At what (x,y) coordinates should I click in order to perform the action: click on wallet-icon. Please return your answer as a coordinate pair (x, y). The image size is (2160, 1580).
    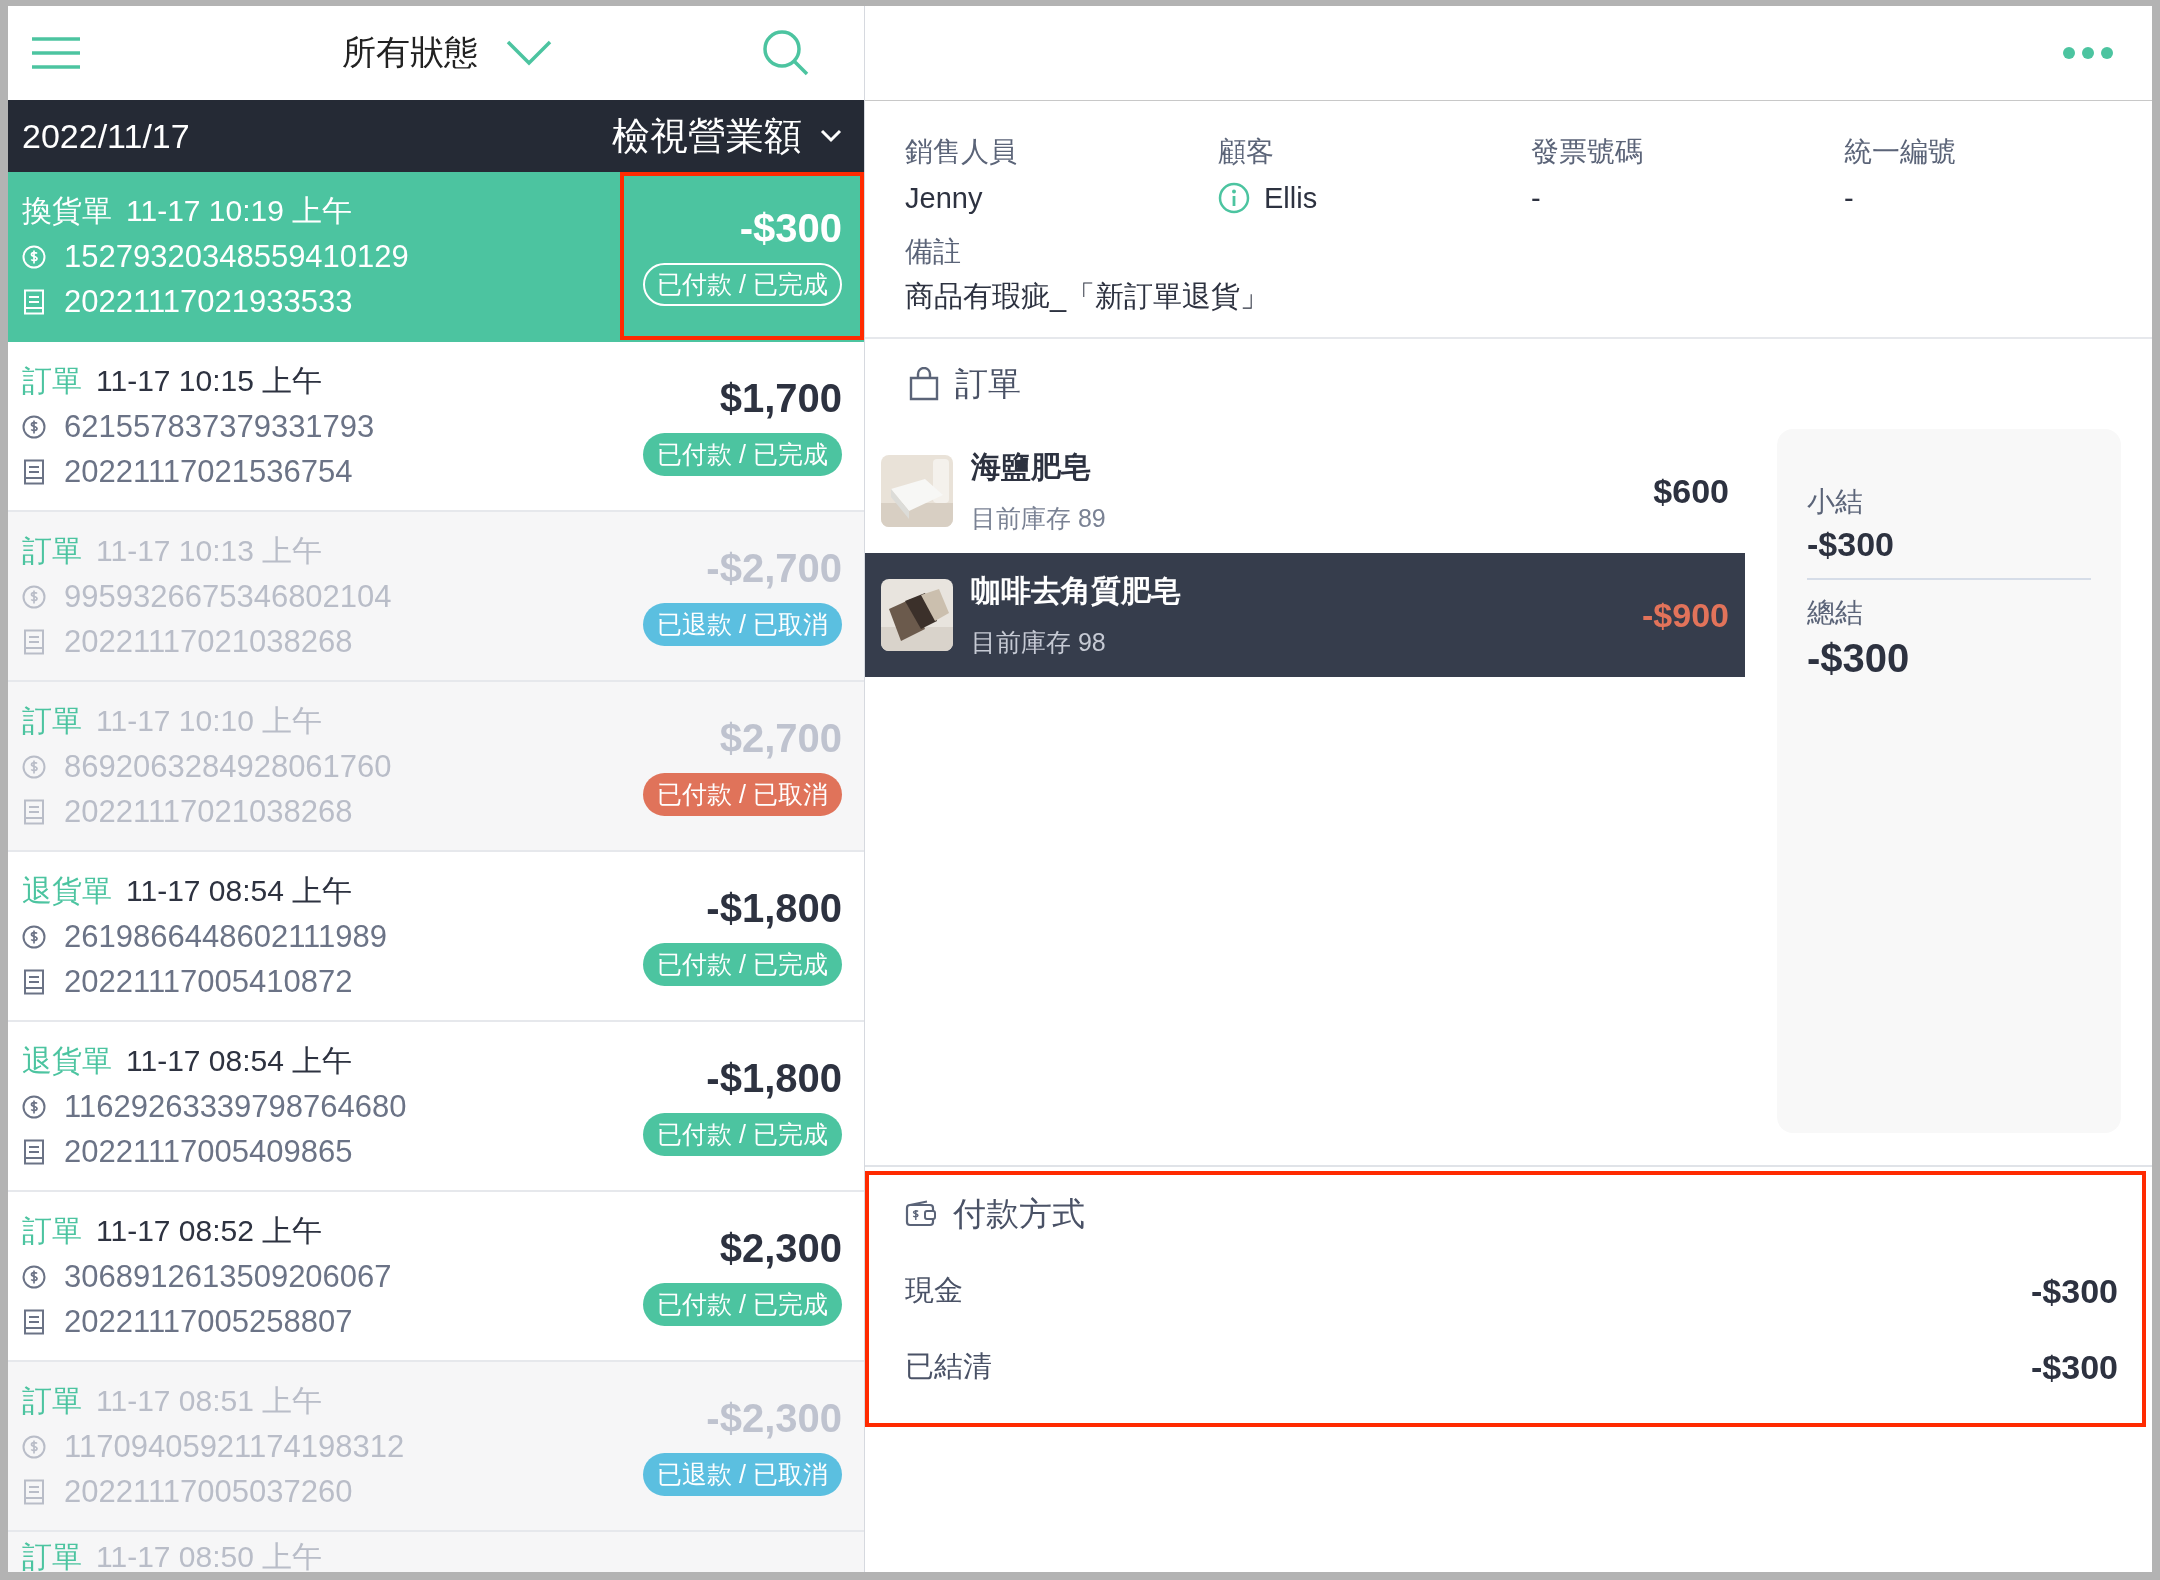
    Looking at the image, I should click on (921, 1214).